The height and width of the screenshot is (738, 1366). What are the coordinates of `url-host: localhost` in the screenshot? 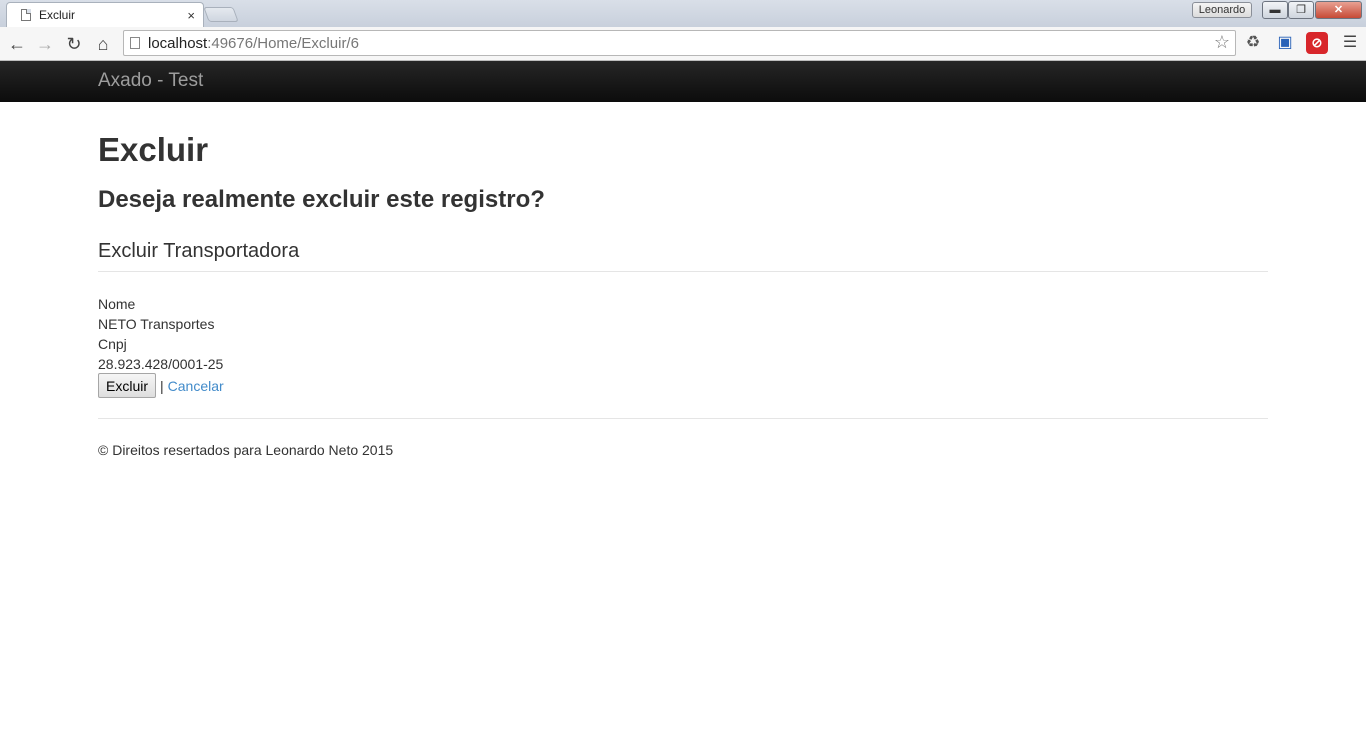 It's located at (178, 43).